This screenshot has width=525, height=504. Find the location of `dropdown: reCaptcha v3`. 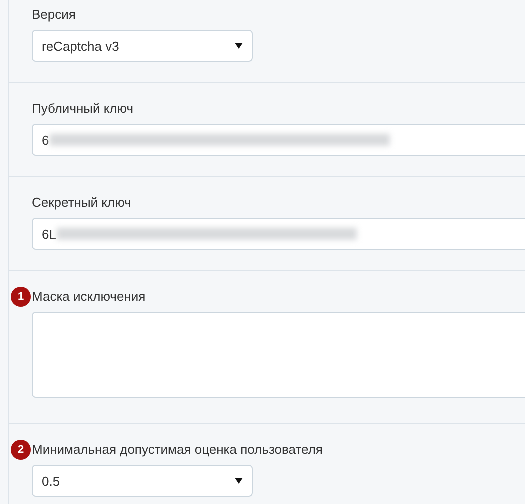

dropdown: reCaptcha v3 is located at coordinates (142, 46).